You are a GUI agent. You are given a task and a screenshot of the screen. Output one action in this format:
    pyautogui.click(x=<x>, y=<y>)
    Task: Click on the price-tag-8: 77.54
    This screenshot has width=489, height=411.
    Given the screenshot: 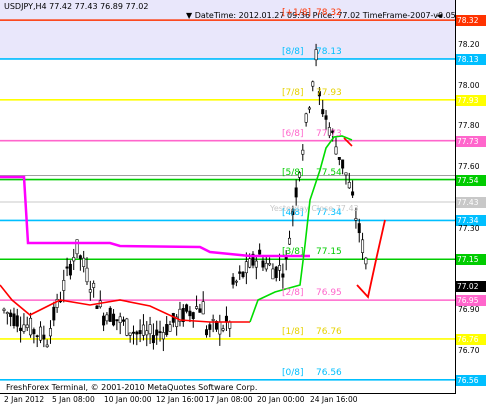 What is the action you would take?
    pyautogui.click(x=471, y=180)
    